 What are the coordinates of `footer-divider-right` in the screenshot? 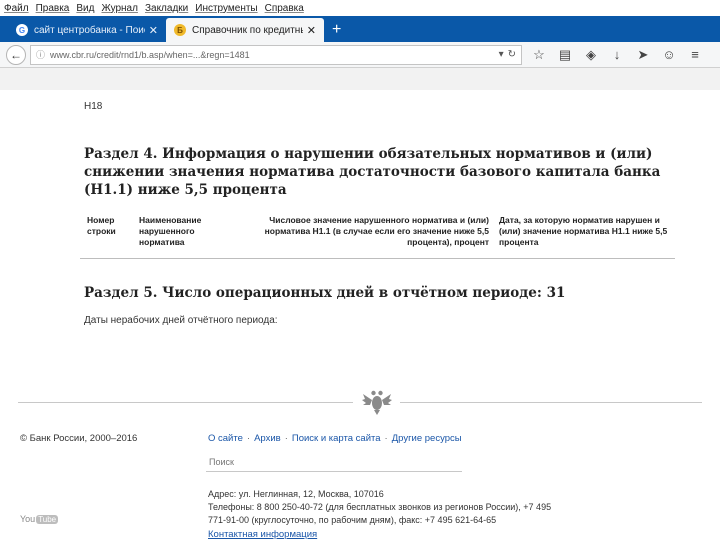 It's located at (551, 402).